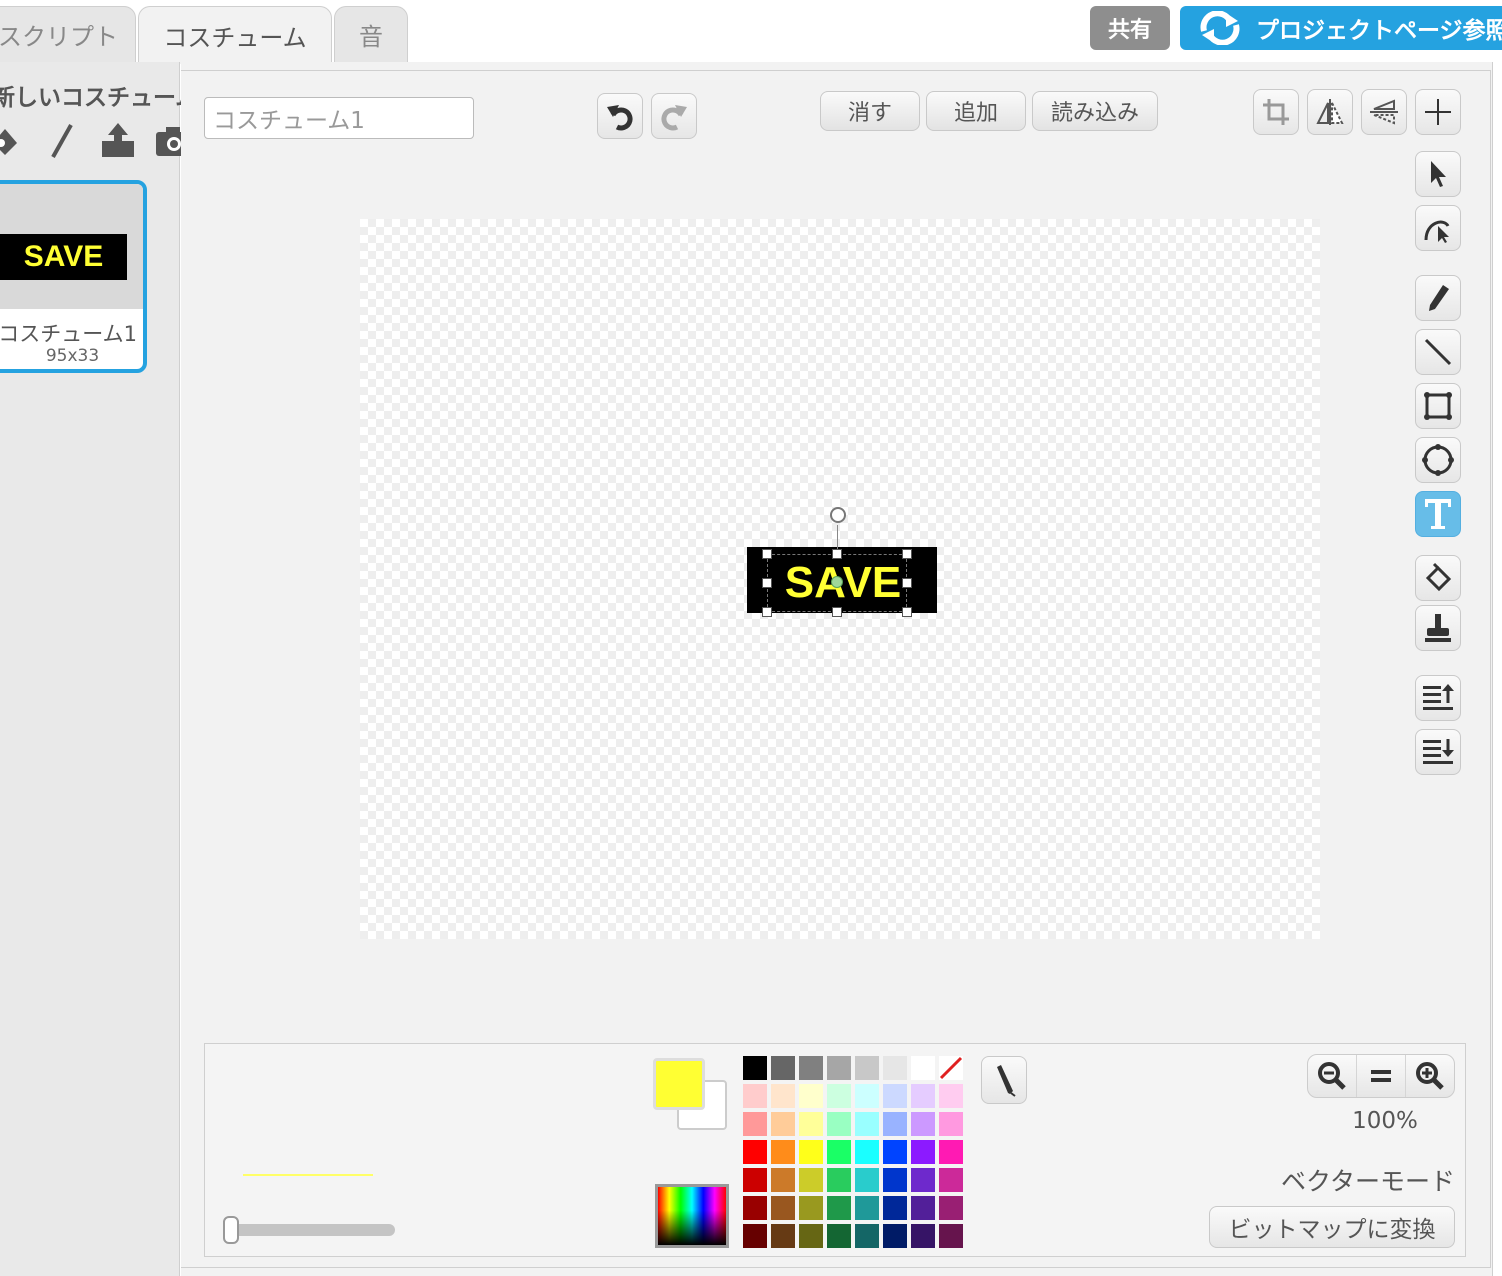  Describe the element at coordinates (907, 554) in the screenshot. I see `resize-handle-top-right` at that location.